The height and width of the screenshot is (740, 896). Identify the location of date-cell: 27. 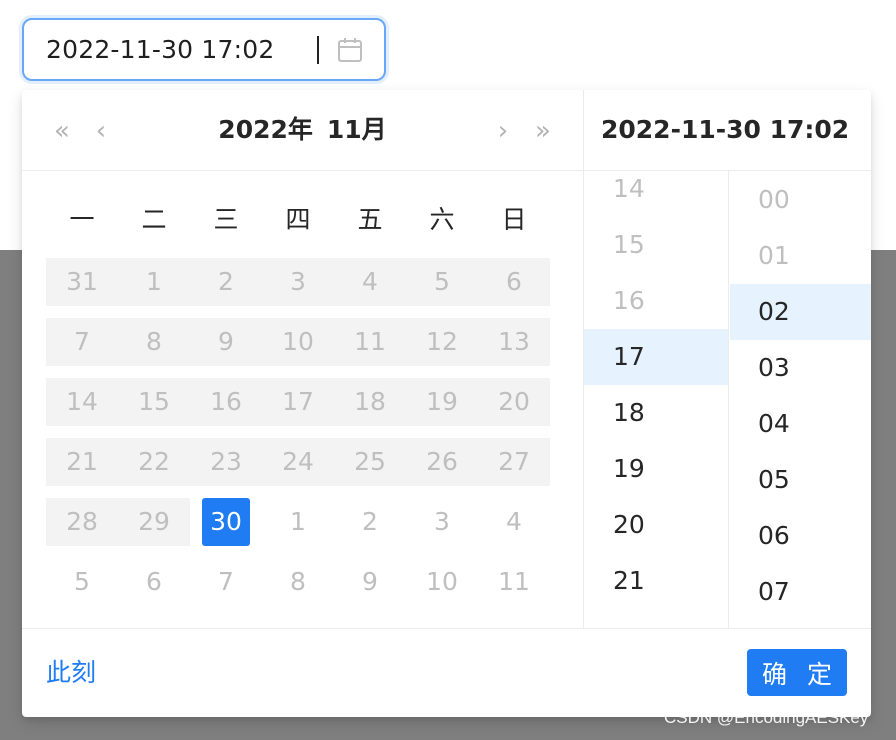
(514, 462).